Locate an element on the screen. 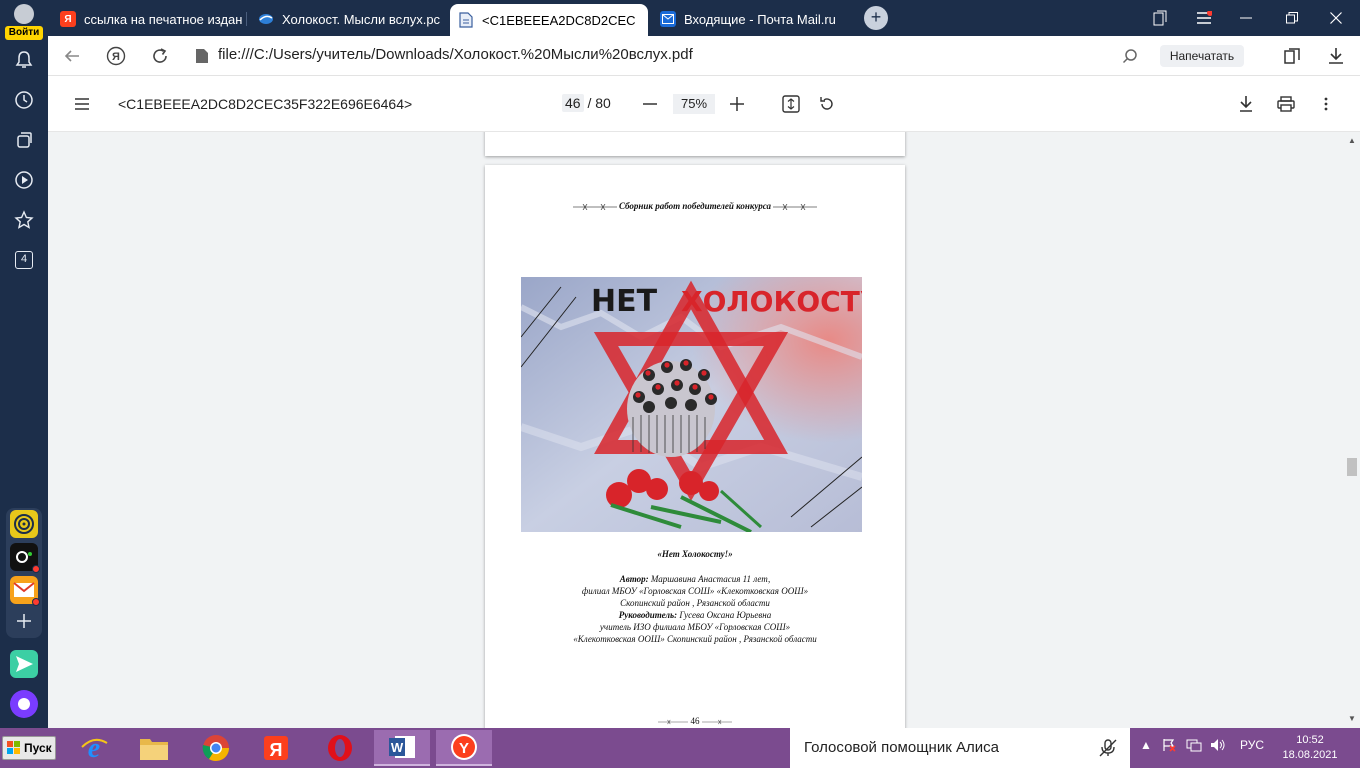 The width and height of the screenshot is (1360, 768). bookmarks-star-icon is located at coordinates (24, 220).